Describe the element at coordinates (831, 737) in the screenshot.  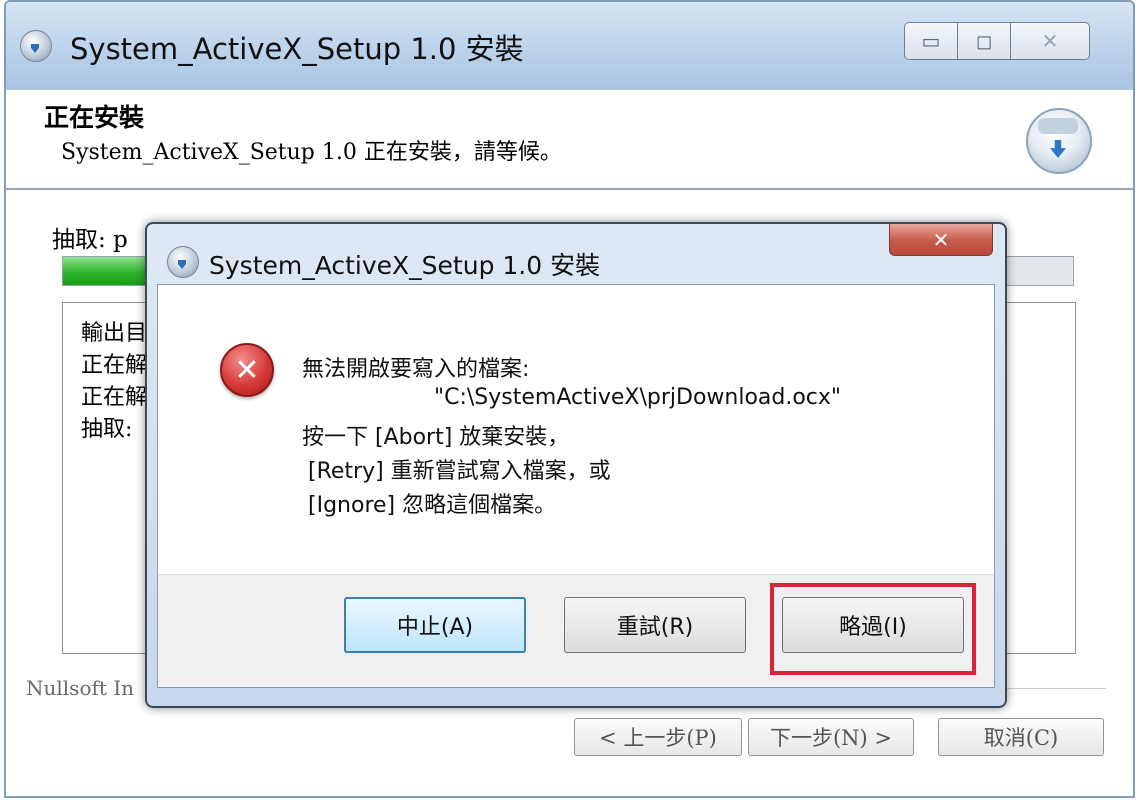
I see `next-button: 下一步(N) >` at that location.